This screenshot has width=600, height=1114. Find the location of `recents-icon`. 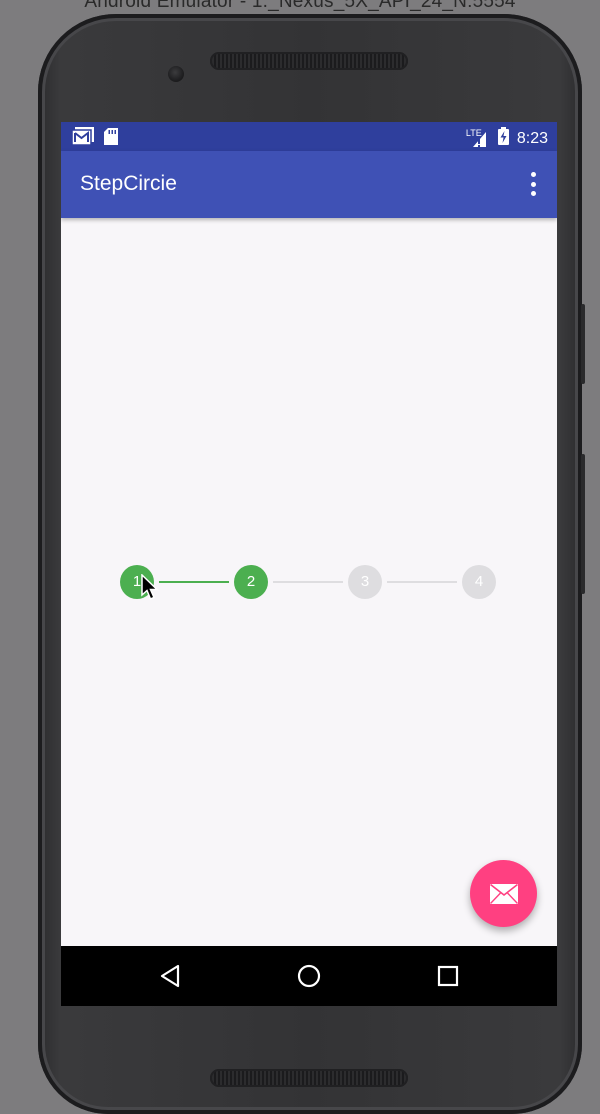

recents-icon is located at coordinates (448, 976).